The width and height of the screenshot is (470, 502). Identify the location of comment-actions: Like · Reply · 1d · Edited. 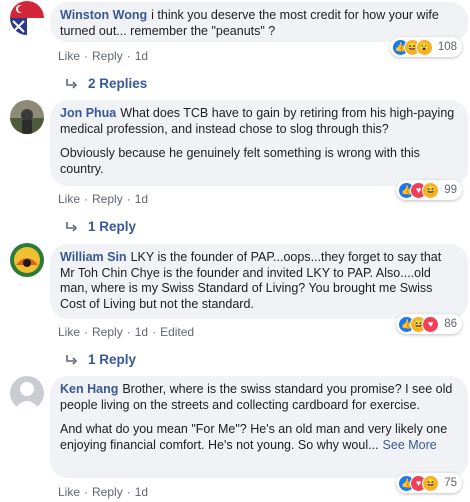
(126, 332).